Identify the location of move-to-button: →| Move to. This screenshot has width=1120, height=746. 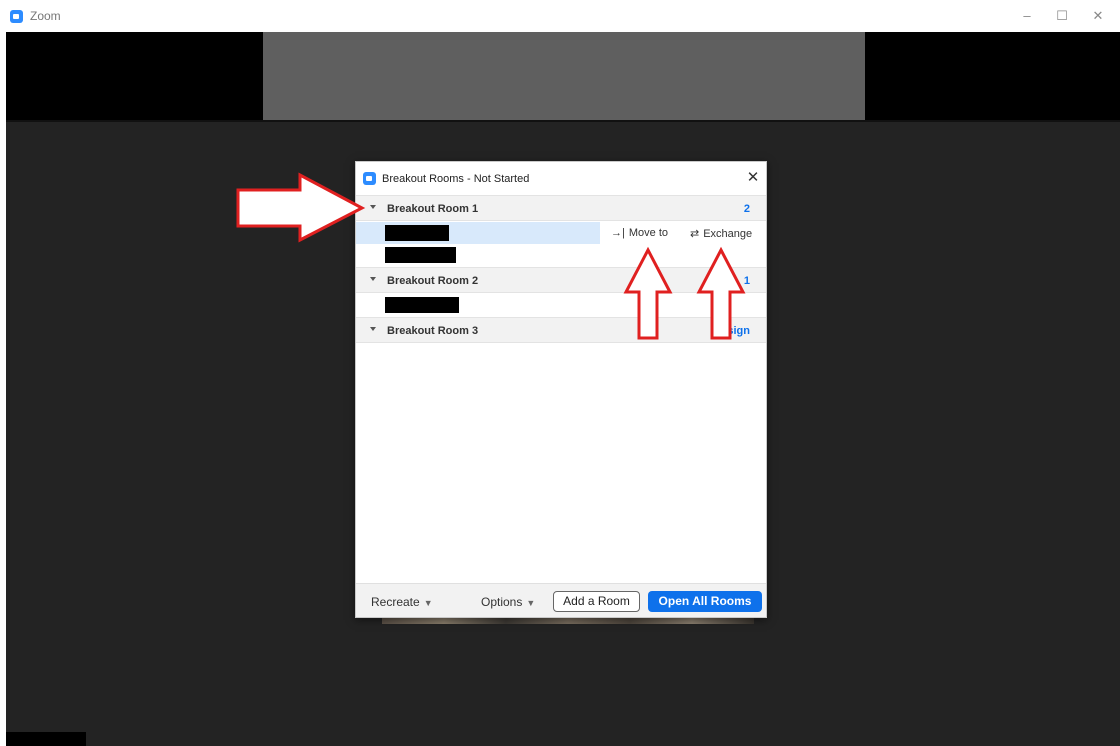
(639, 233).